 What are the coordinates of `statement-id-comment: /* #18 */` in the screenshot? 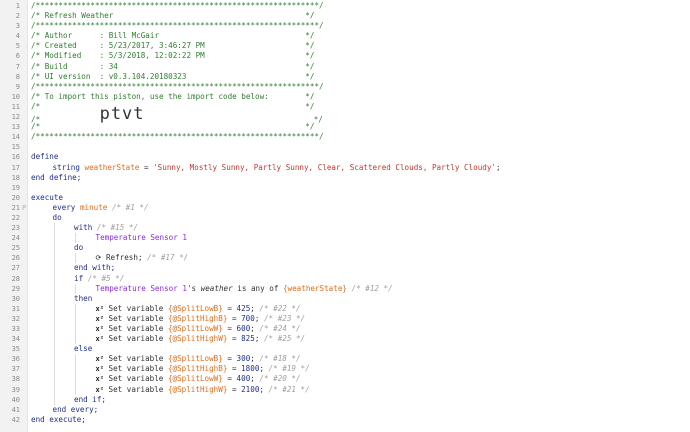 It's located at (277, 359).